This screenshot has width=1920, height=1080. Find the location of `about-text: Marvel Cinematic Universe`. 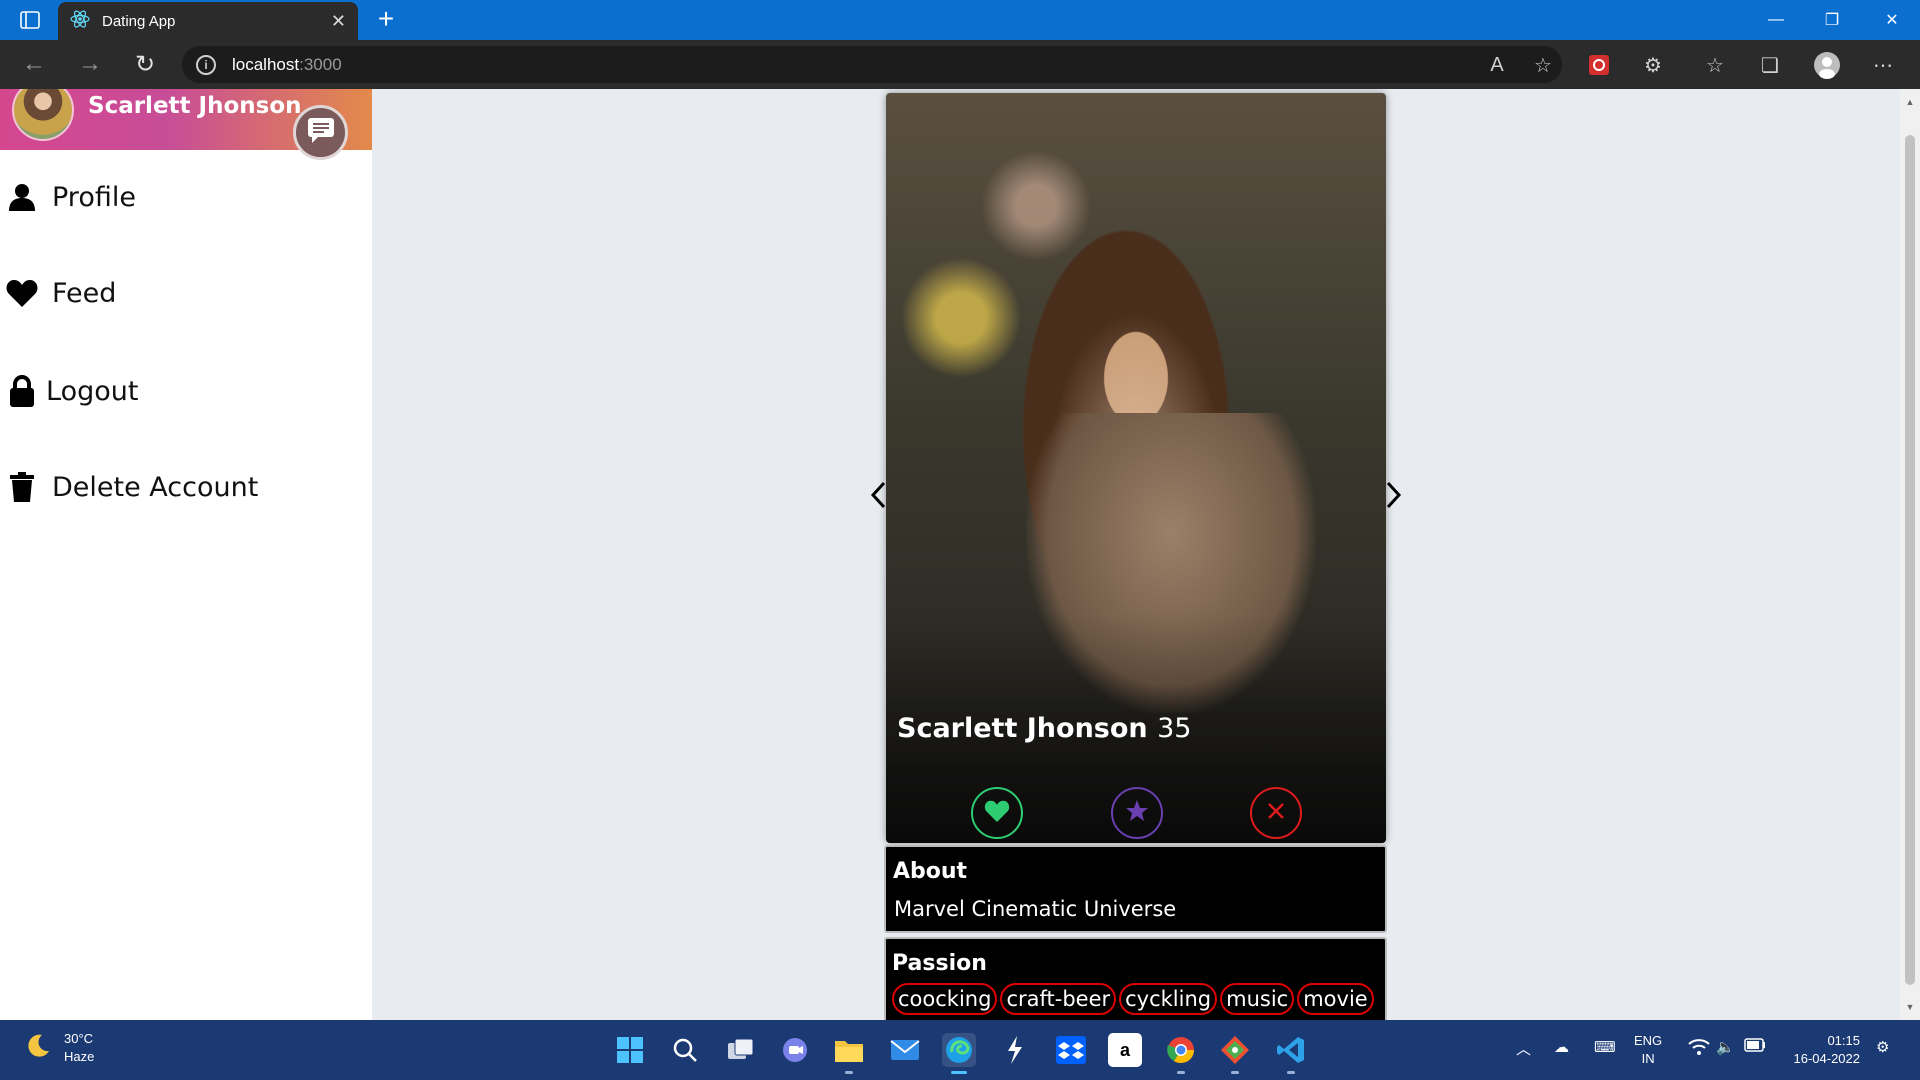

about-text: Marvel Cinematic Universe is located at coordinates (1035, 909).